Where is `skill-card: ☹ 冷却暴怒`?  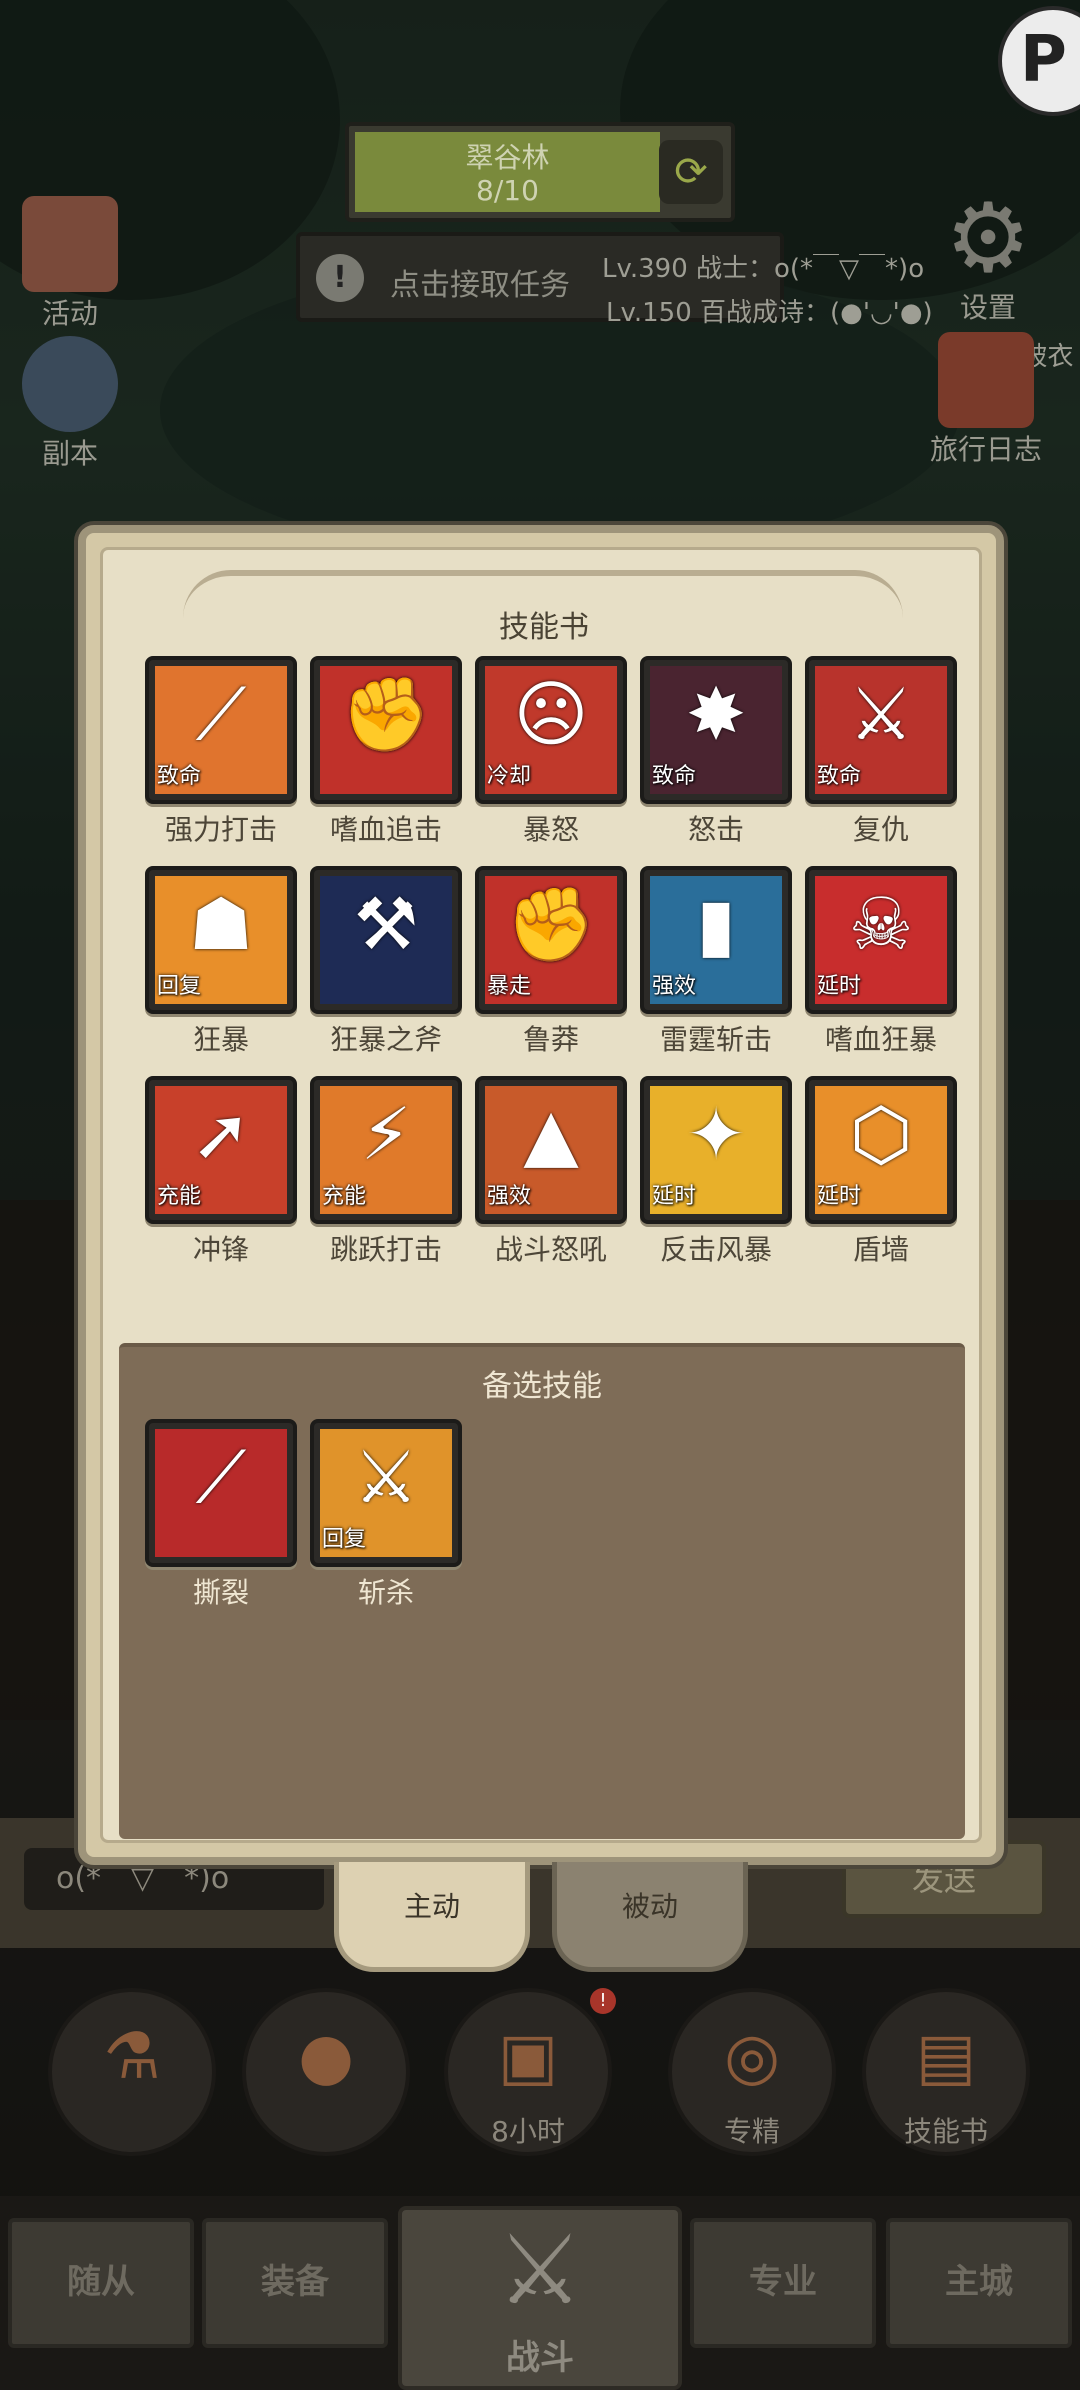 skill-card: ☹ 冷却暴怒 is located at coordinates (551, 752).